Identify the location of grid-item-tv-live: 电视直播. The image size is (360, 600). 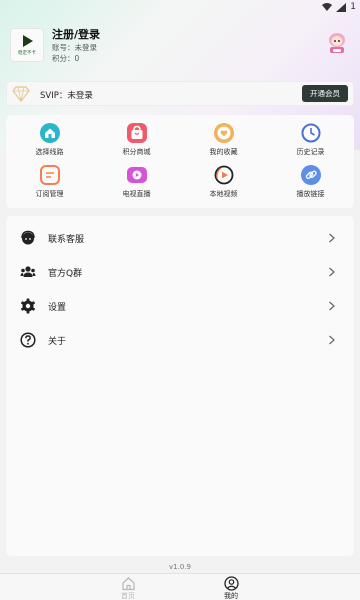
(136, 185).